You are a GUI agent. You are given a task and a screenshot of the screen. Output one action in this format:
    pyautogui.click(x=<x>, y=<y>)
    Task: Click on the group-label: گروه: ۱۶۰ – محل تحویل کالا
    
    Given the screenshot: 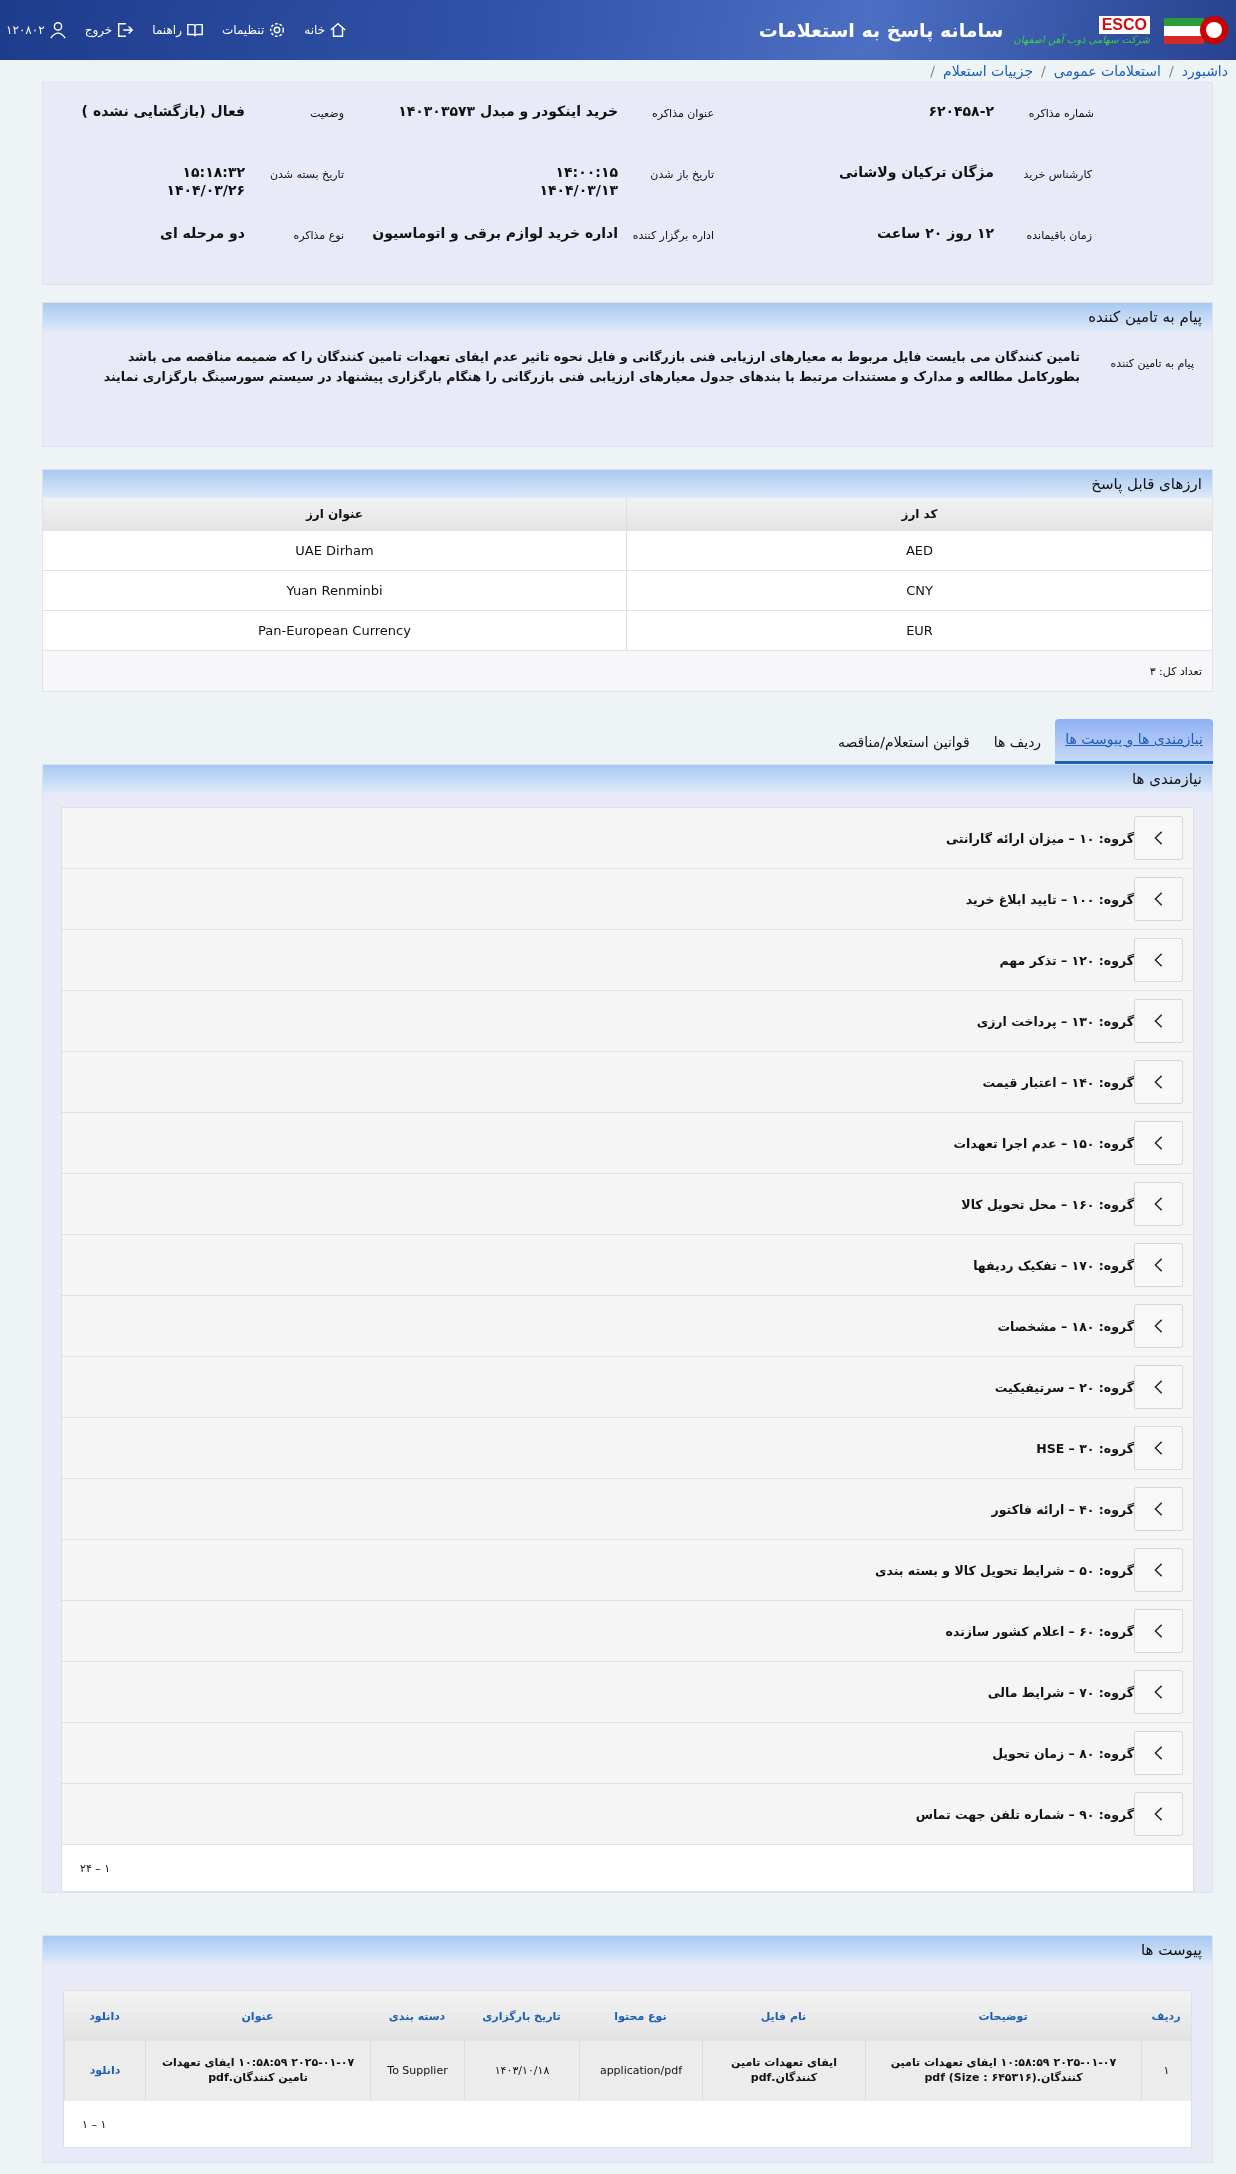 What is the action you would take?
    pyautogui.click(x=1047, y=1204)
    